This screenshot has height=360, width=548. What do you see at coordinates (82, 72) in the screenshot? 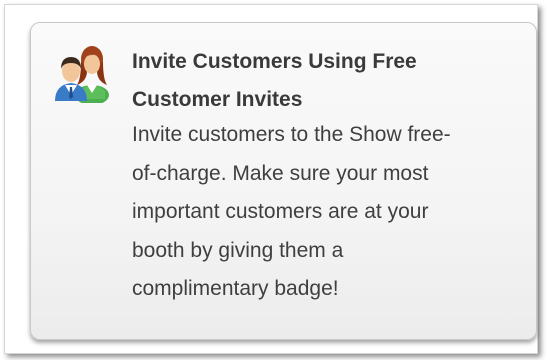
I see `customers-icon` at bounding box center [82, 72].